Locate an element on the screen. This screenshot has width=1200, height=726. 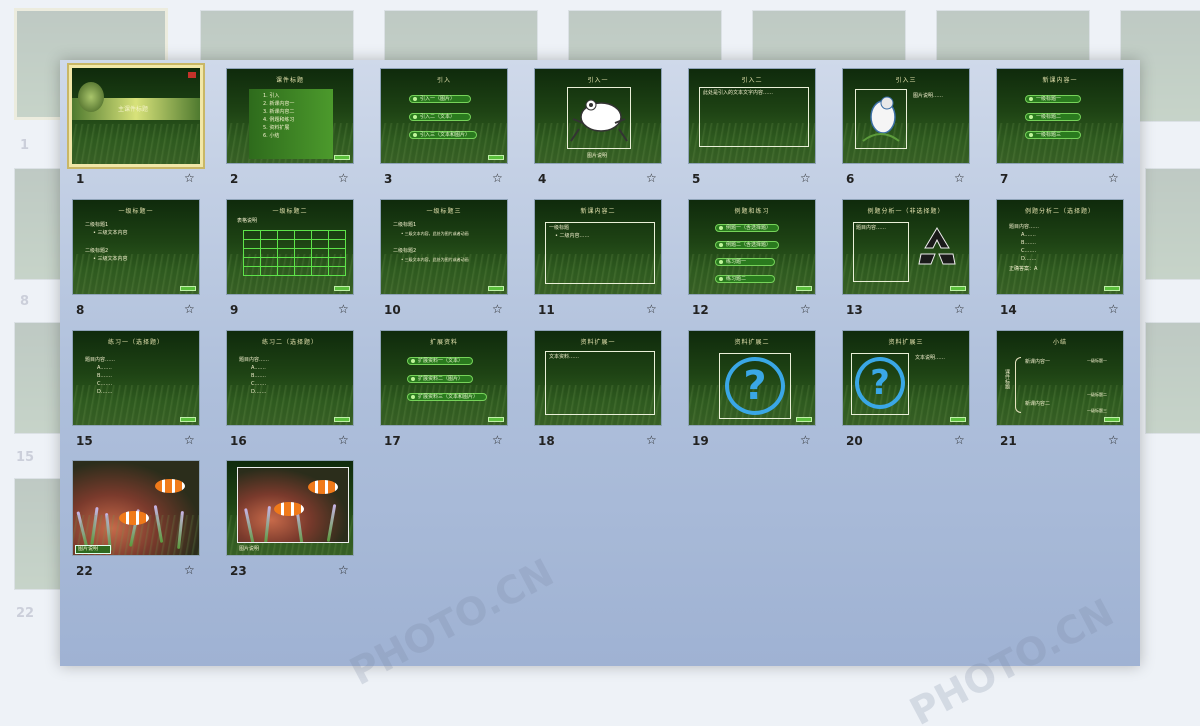
slide-thumbnail: 引入三 图片说明…… 6 ☆ is located at coordinates (907, 130).